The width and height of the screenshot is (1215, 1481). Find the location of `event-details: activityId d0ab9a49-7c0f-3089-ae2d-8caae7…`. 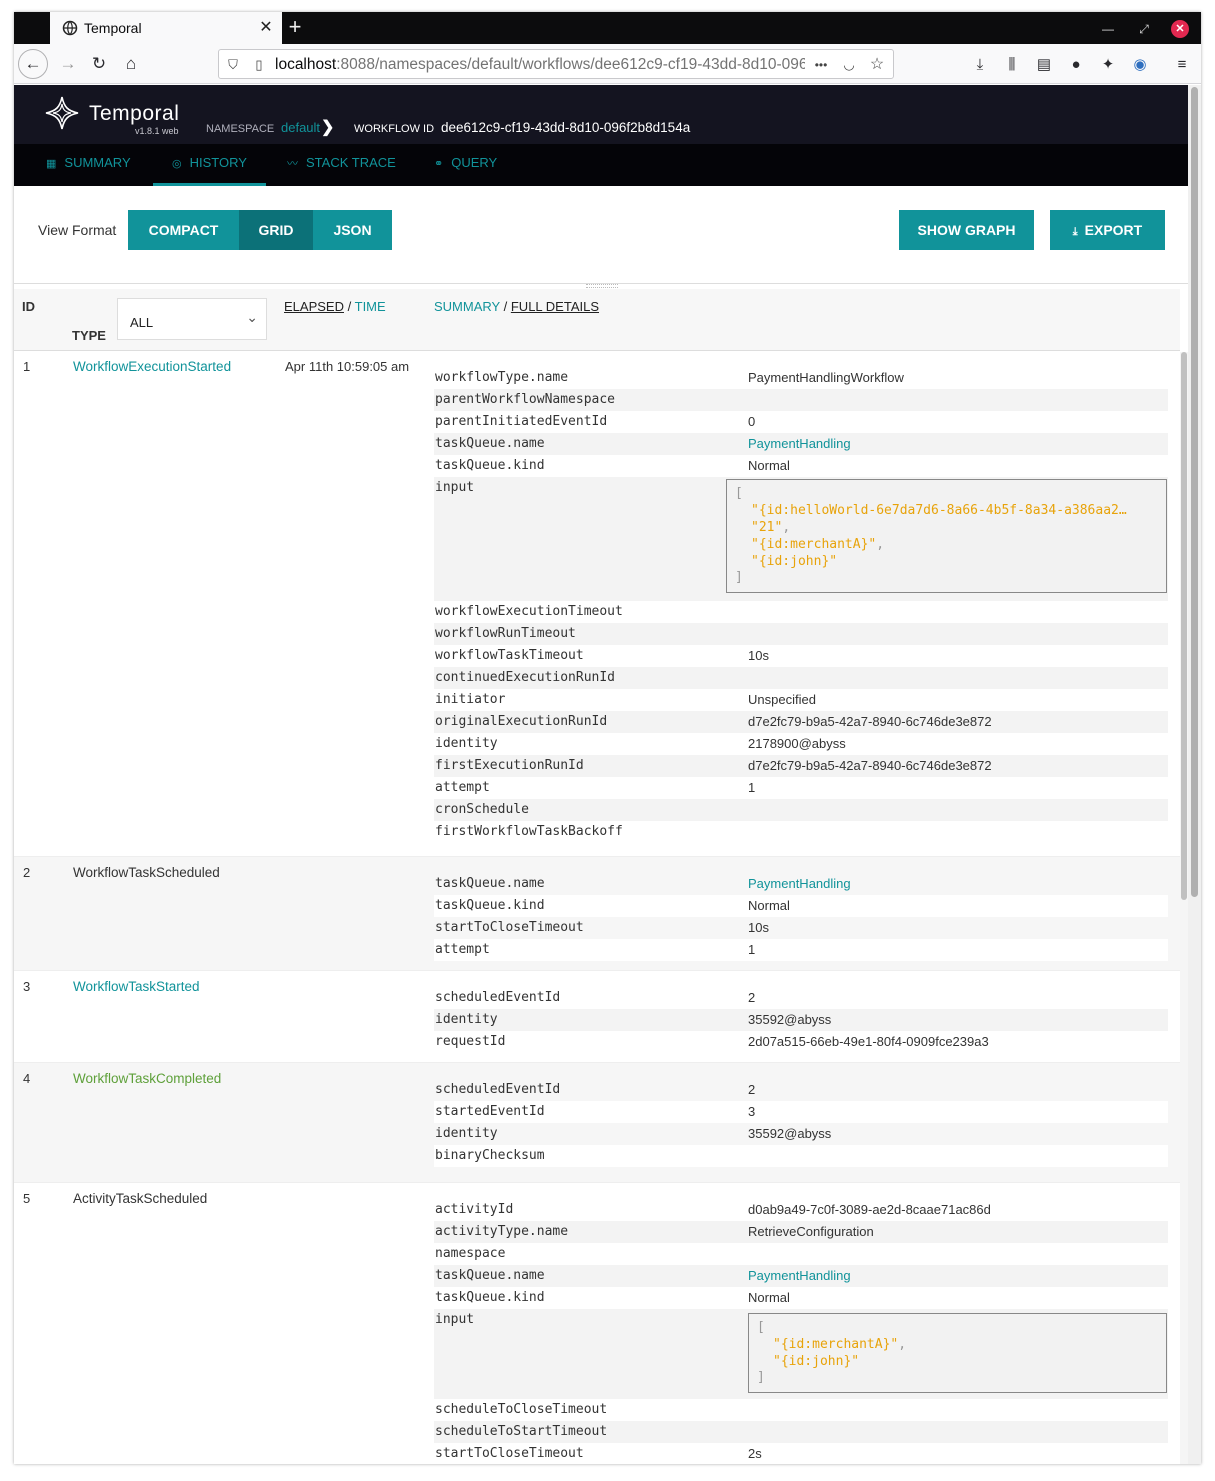

event-details: activityId d0ab9a49-7c0f-3089-ae2d-8caae7… is located at coordinates (801, 1331).